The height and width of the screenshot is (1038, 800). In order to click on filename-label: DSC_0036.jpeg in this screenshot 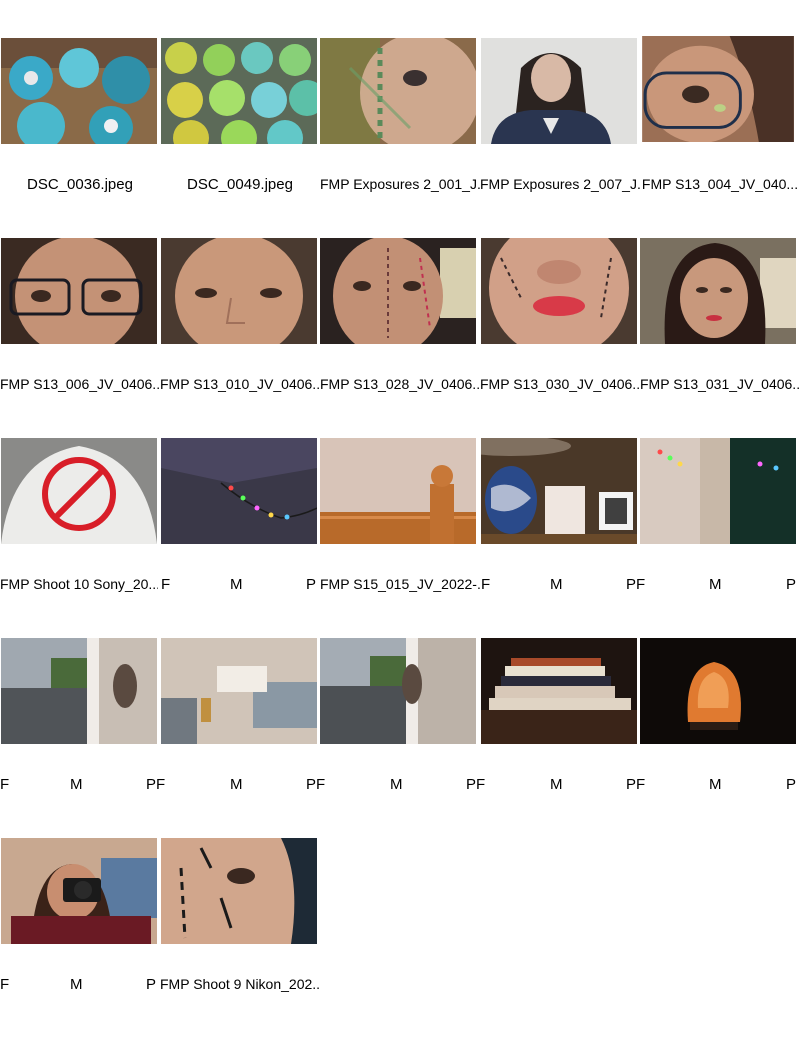, I will do `click(80, 184)`.